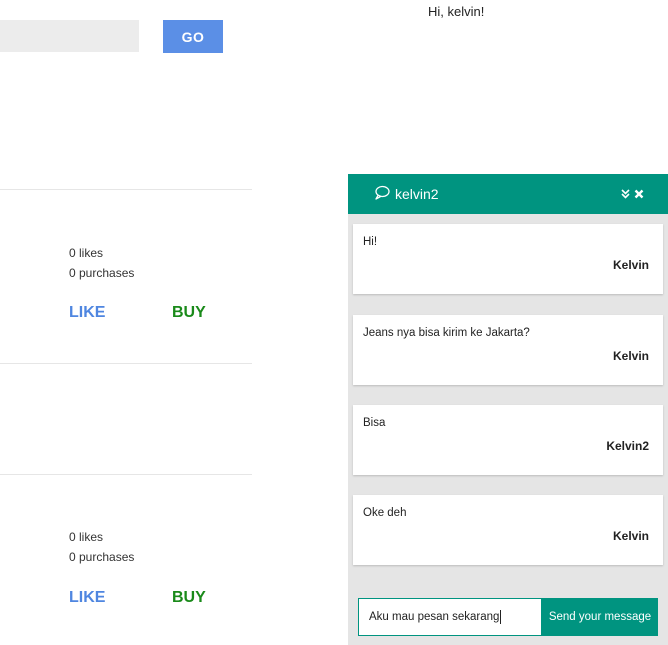  Describe the element at coordinates (627, 446) in the screenshot. I see `message-author: Kelvin2` at that location.